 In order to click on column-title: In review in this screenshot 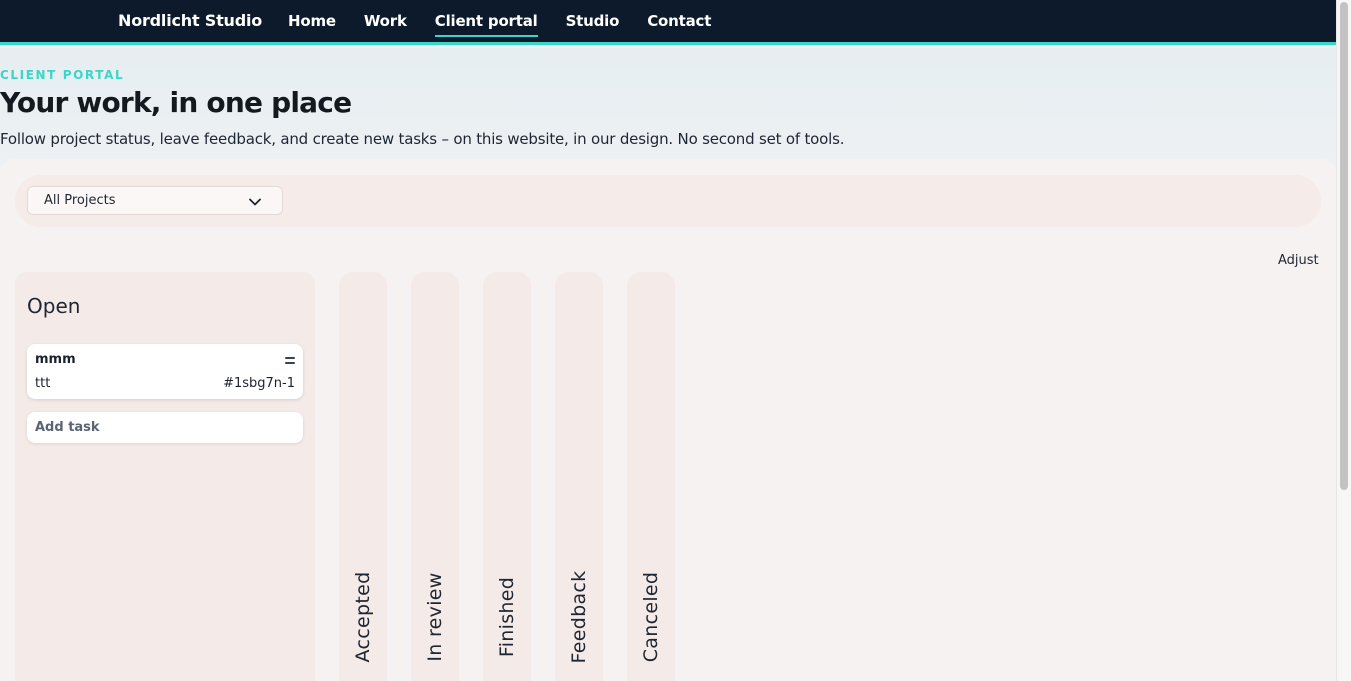, I will do `click(435, 617)`.